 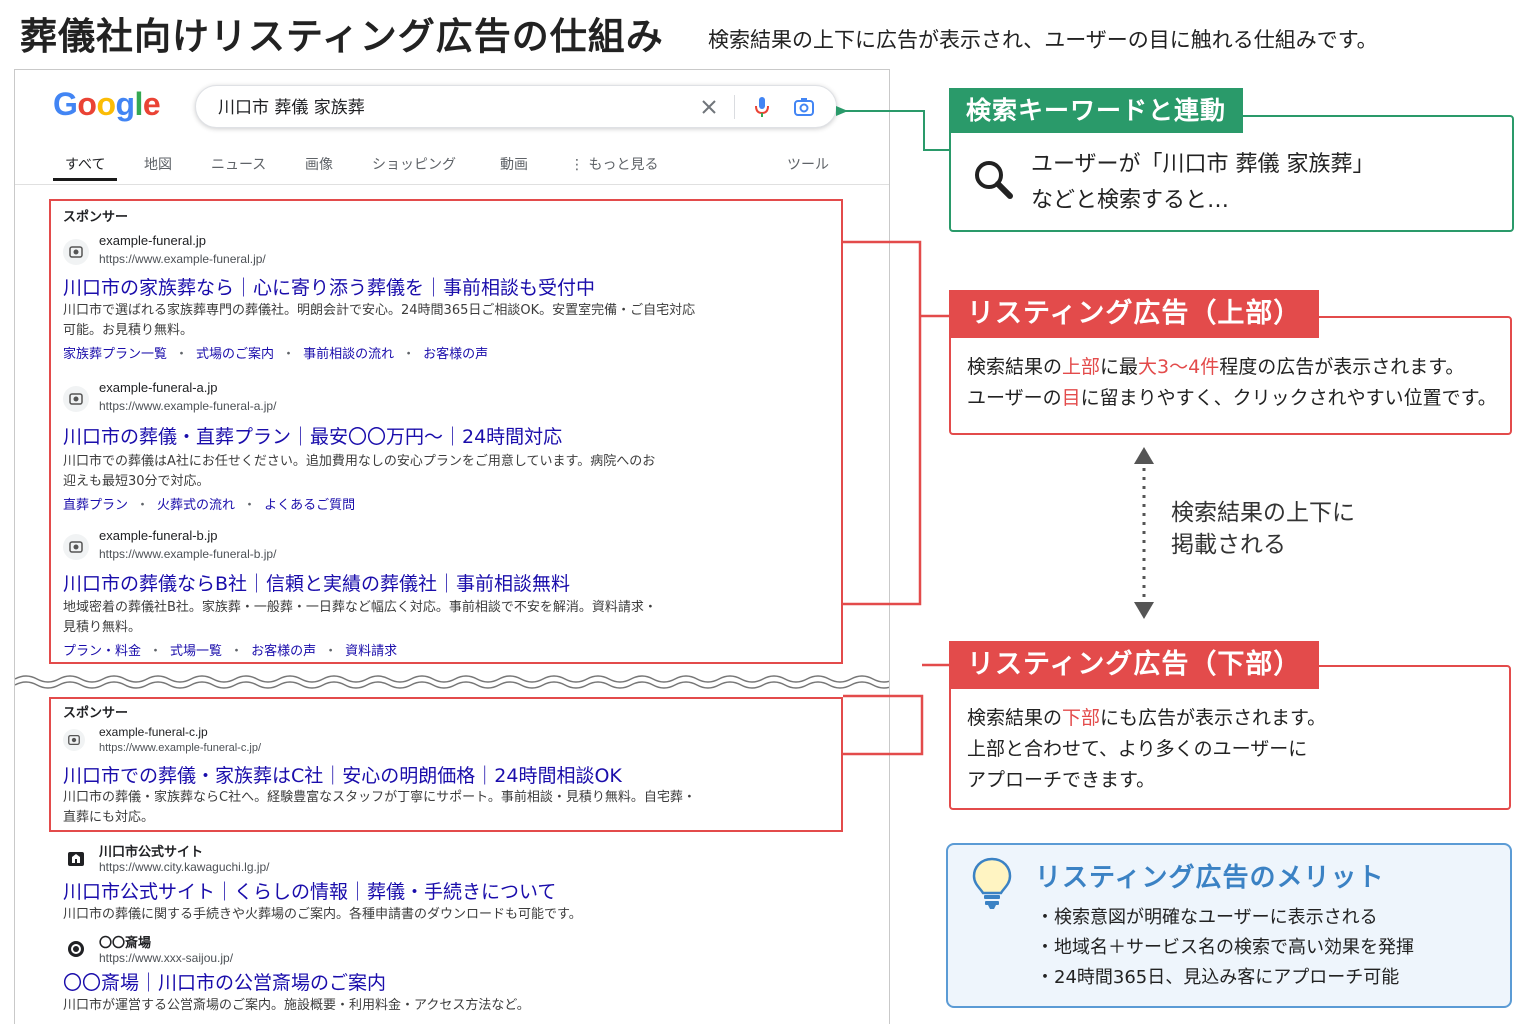 What do you see at coordinates (992, 885) in the screenshot?
I see `lightbulb-icon` at bounding box center [992, 885].